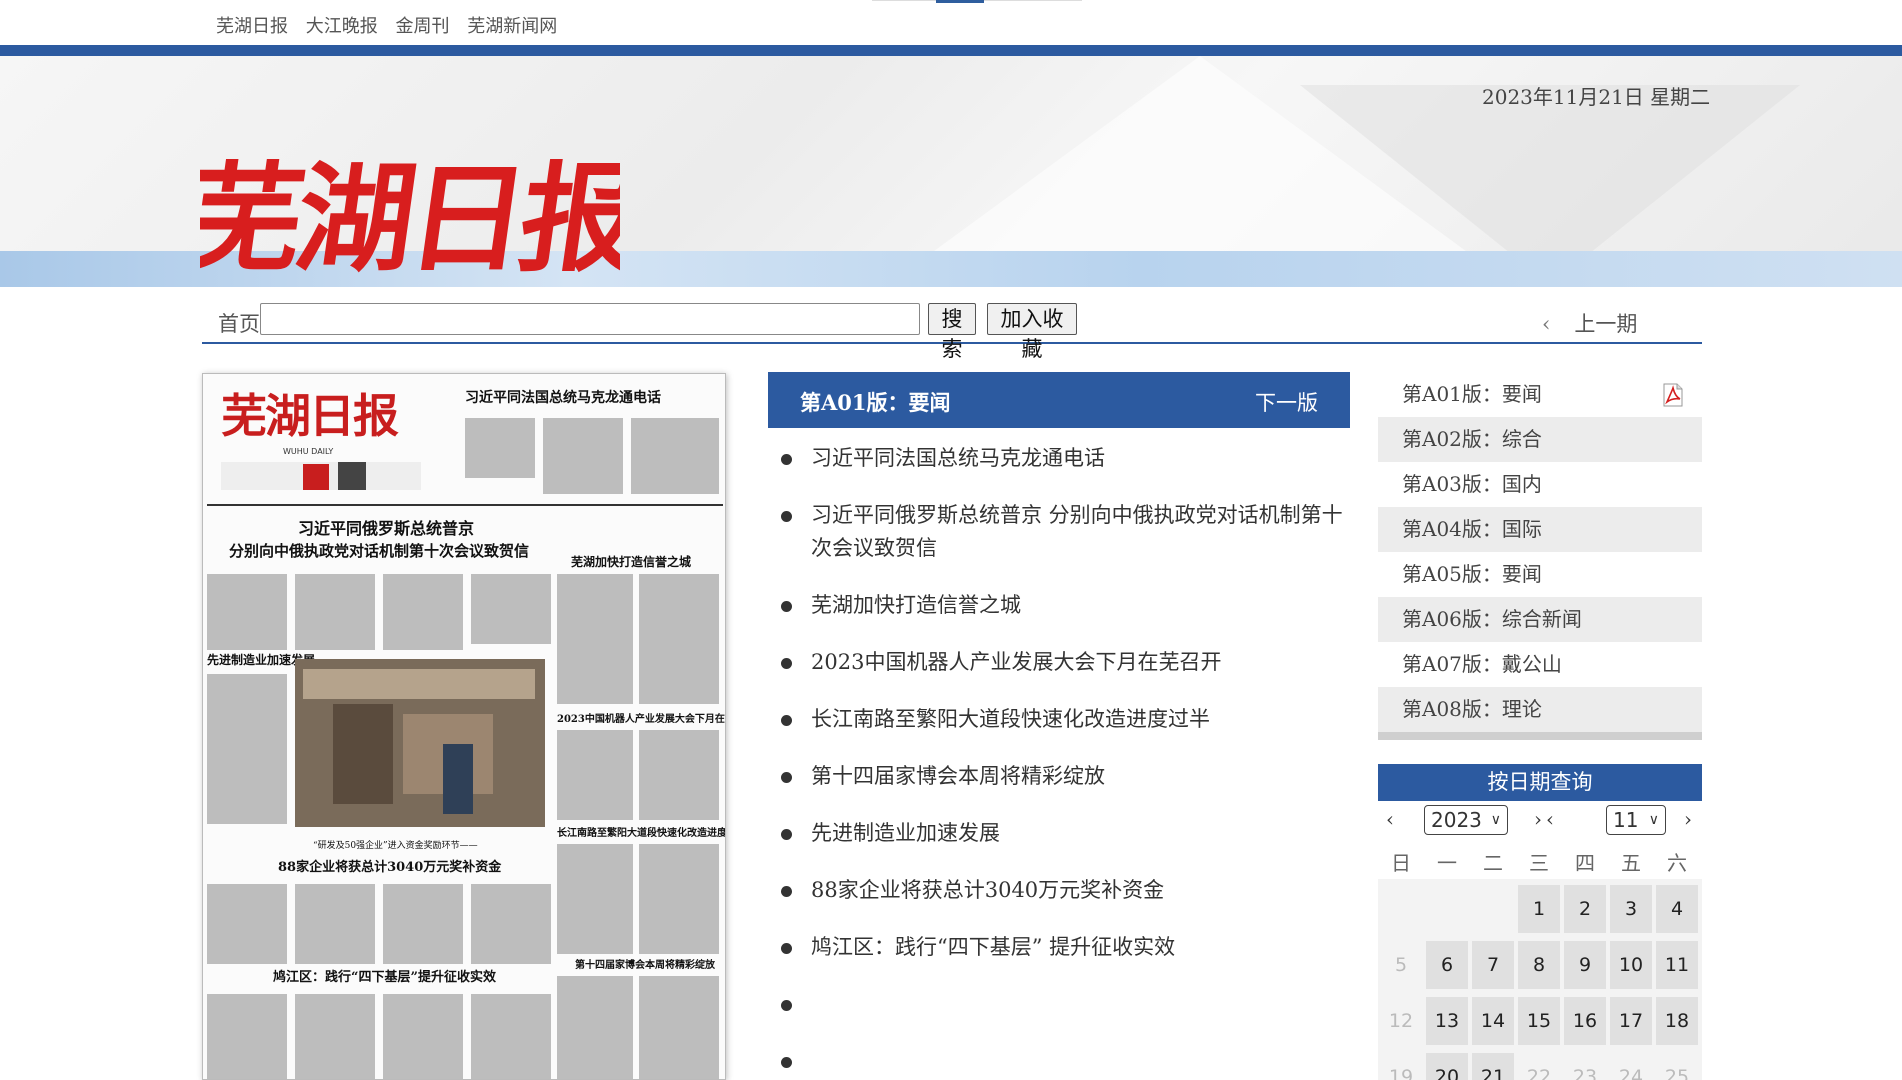 The height and width of the screenshot is (1080, 1902). What do you see at coordinates (1585, 909) in the screenshot?
I see `calendar-day: 2` at bounding box center [1585, 909].